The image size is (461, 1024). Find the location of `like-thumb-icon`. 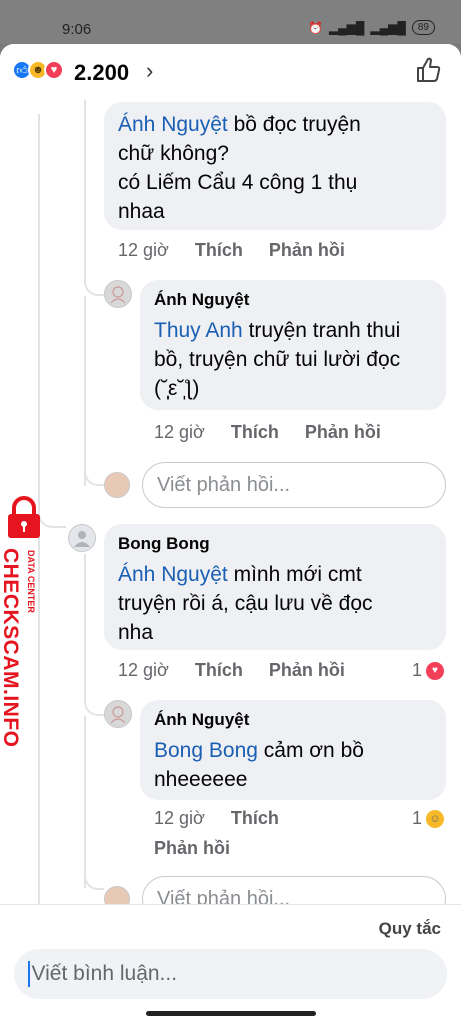

like-thumb-icon is located at coordinates (429, 70).